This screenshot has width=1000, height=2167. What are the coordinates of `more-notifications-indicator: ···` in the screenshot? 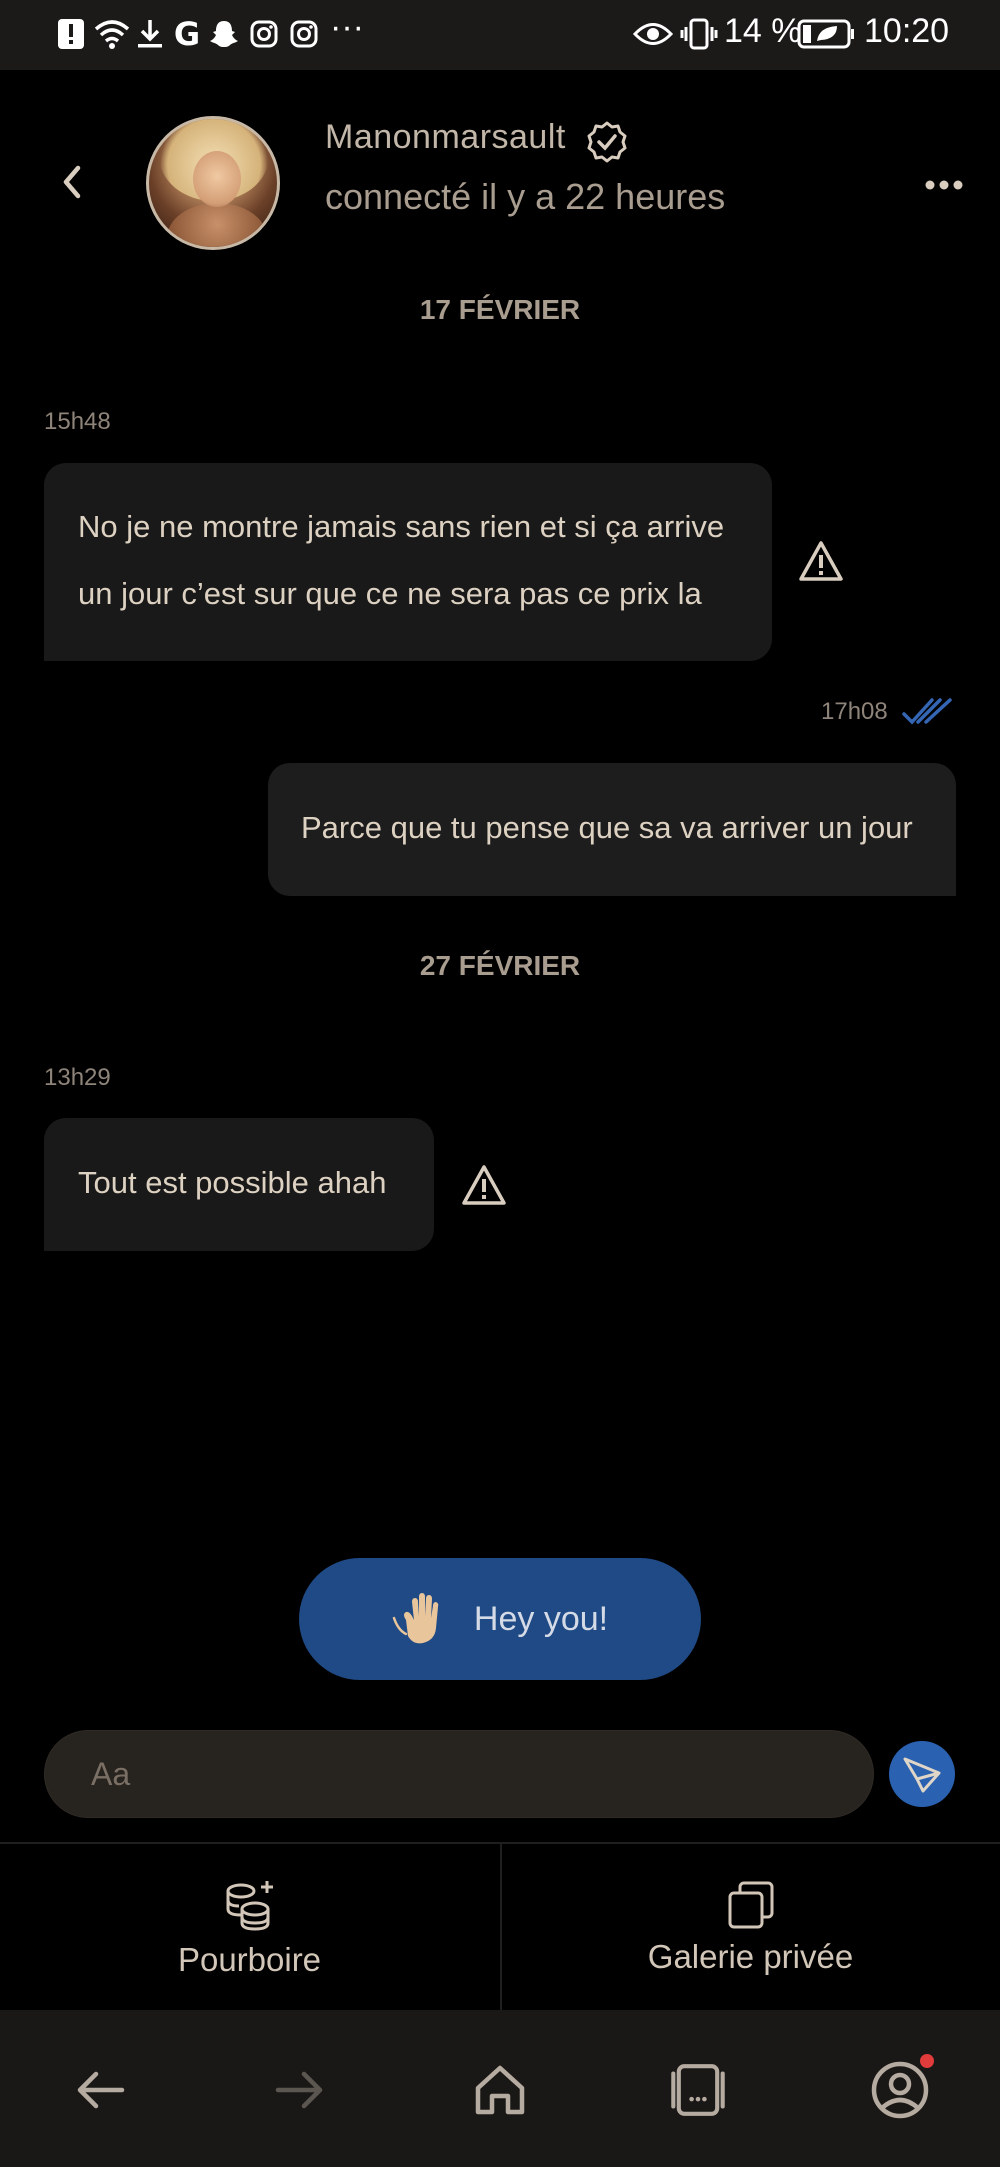 It's located at (347, 27).